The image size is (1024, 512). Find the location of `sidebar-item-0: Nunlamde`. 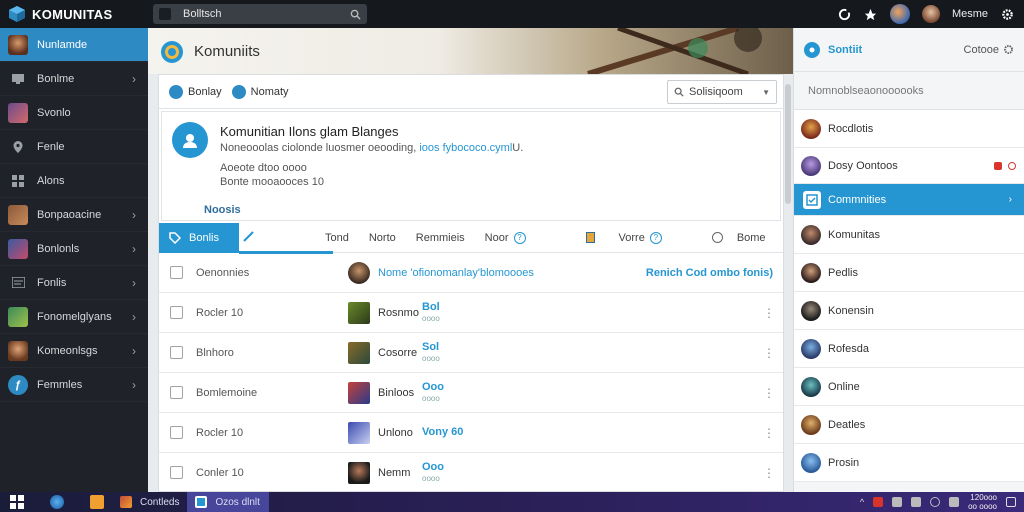

sidebar-item-0: Nunlamde is located at coordinates (74, 45).